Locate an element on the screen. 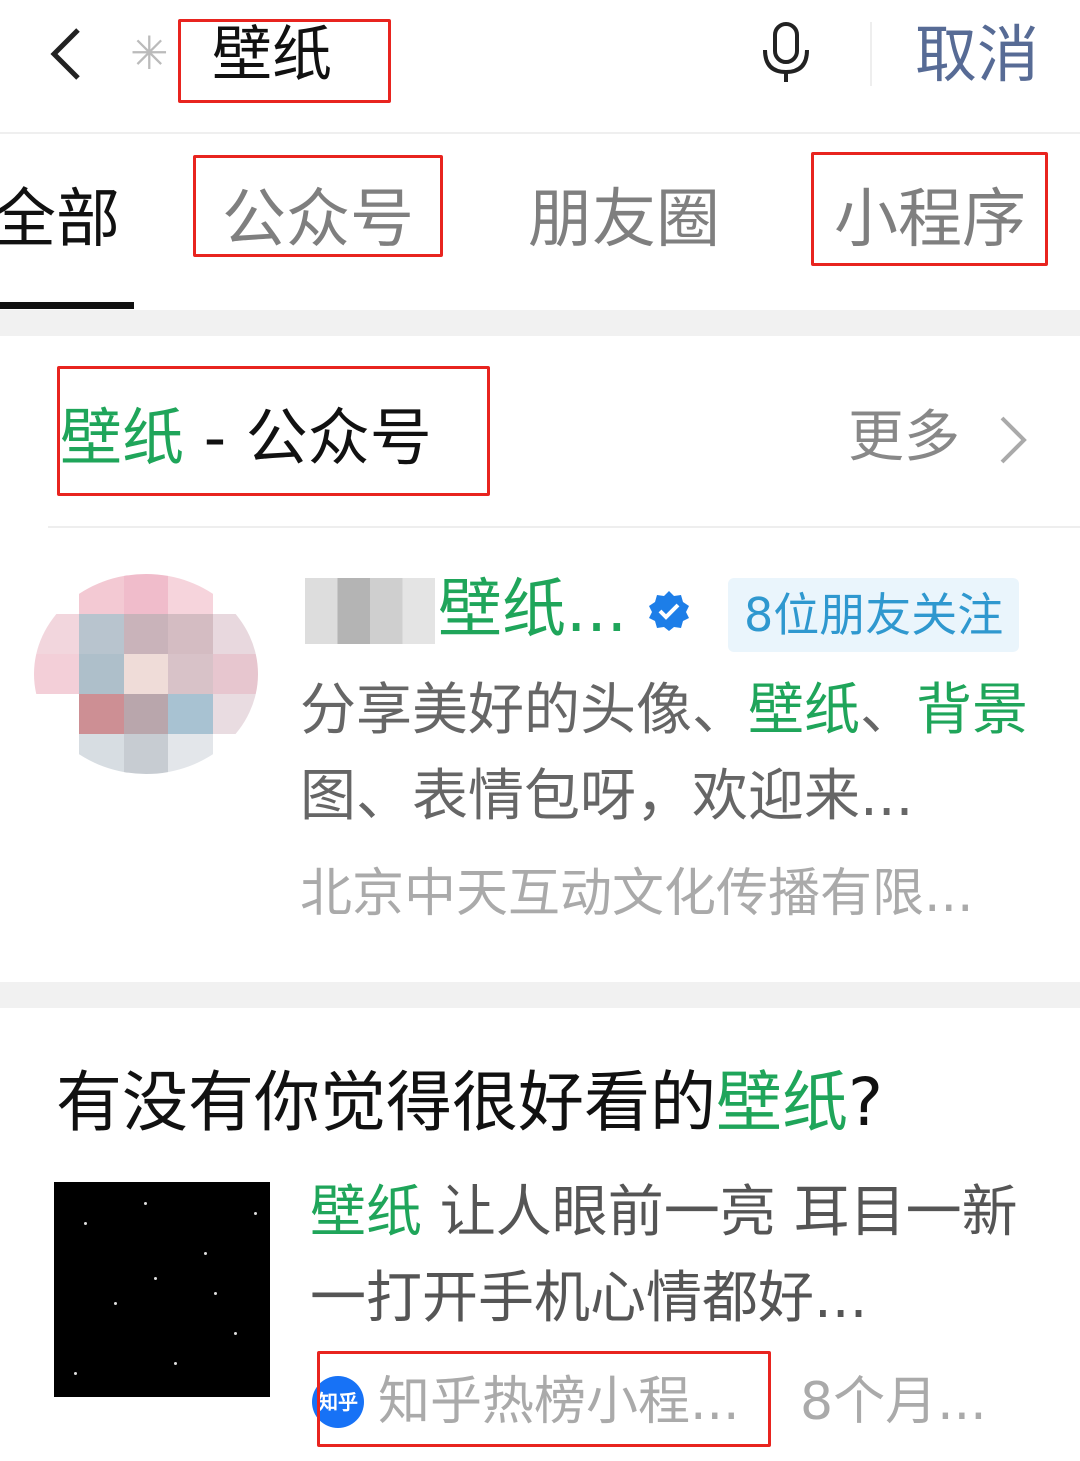 This screenshot has height=1461, width=1080. tab-all: 全部 is located at coordinates (60, 220).